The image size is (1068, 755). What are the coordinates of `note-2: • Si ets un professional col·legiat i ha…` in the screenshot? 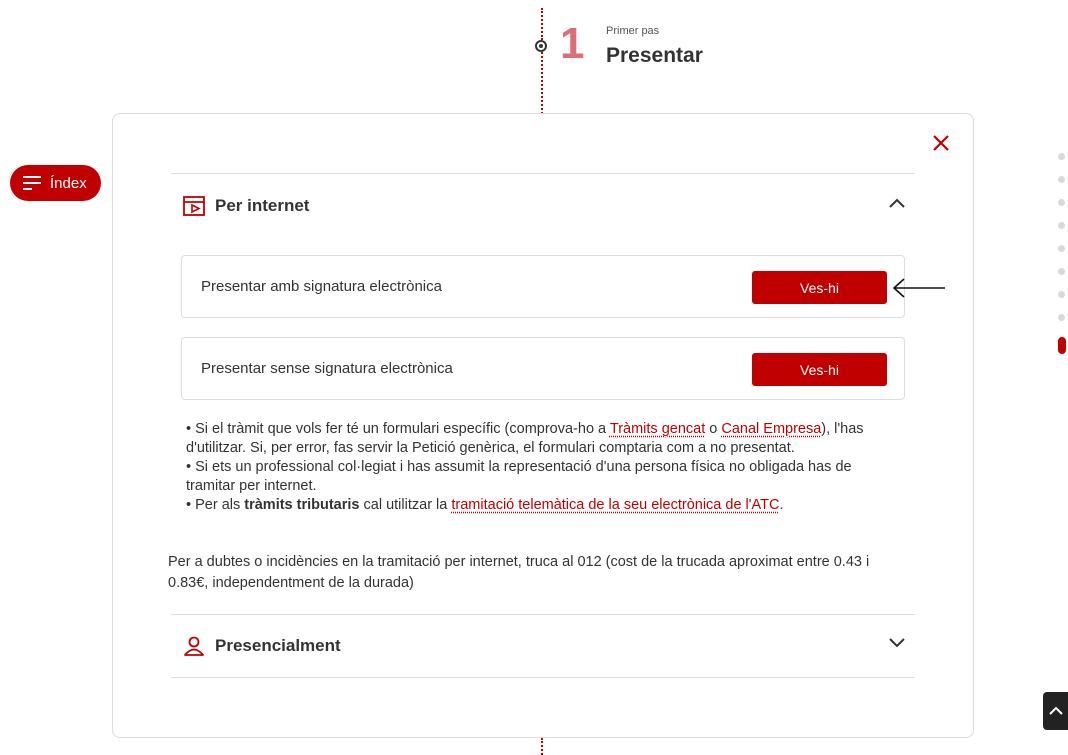 It's located at (519, 476).